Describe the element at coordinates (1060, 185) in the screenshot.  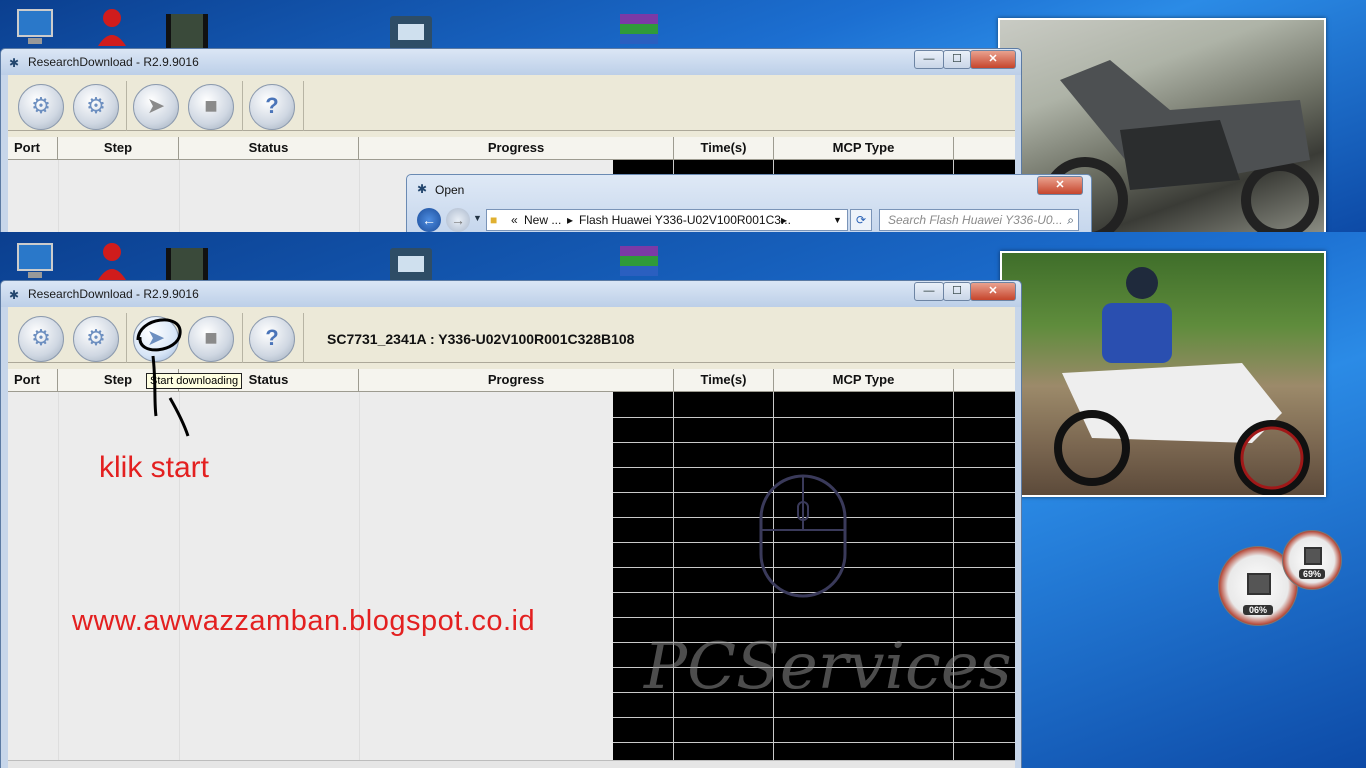
I see `dialog-close-button: ✕` at that location.